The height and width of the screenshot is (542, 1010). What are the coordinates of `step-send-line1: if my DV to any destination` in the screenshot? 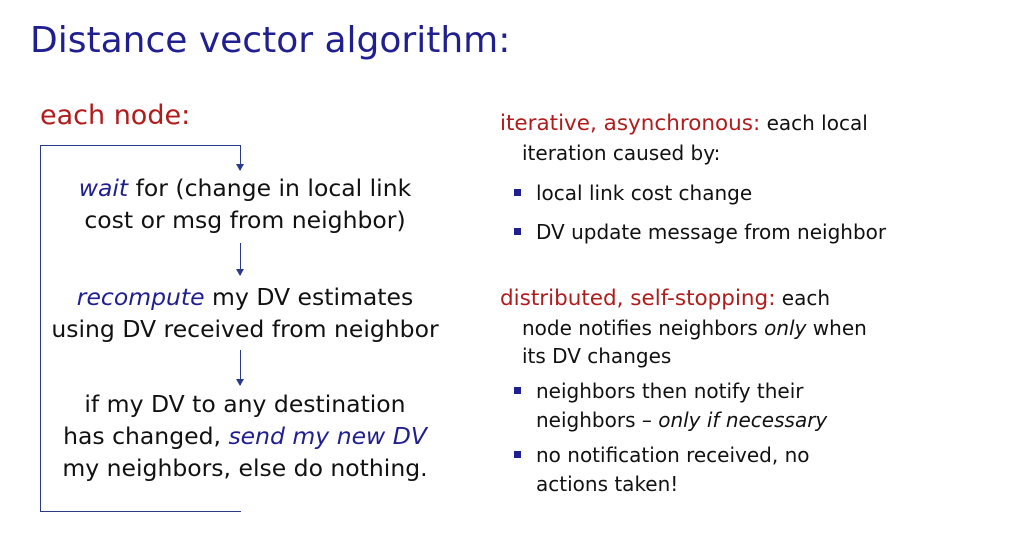 It's located at (245, 404).